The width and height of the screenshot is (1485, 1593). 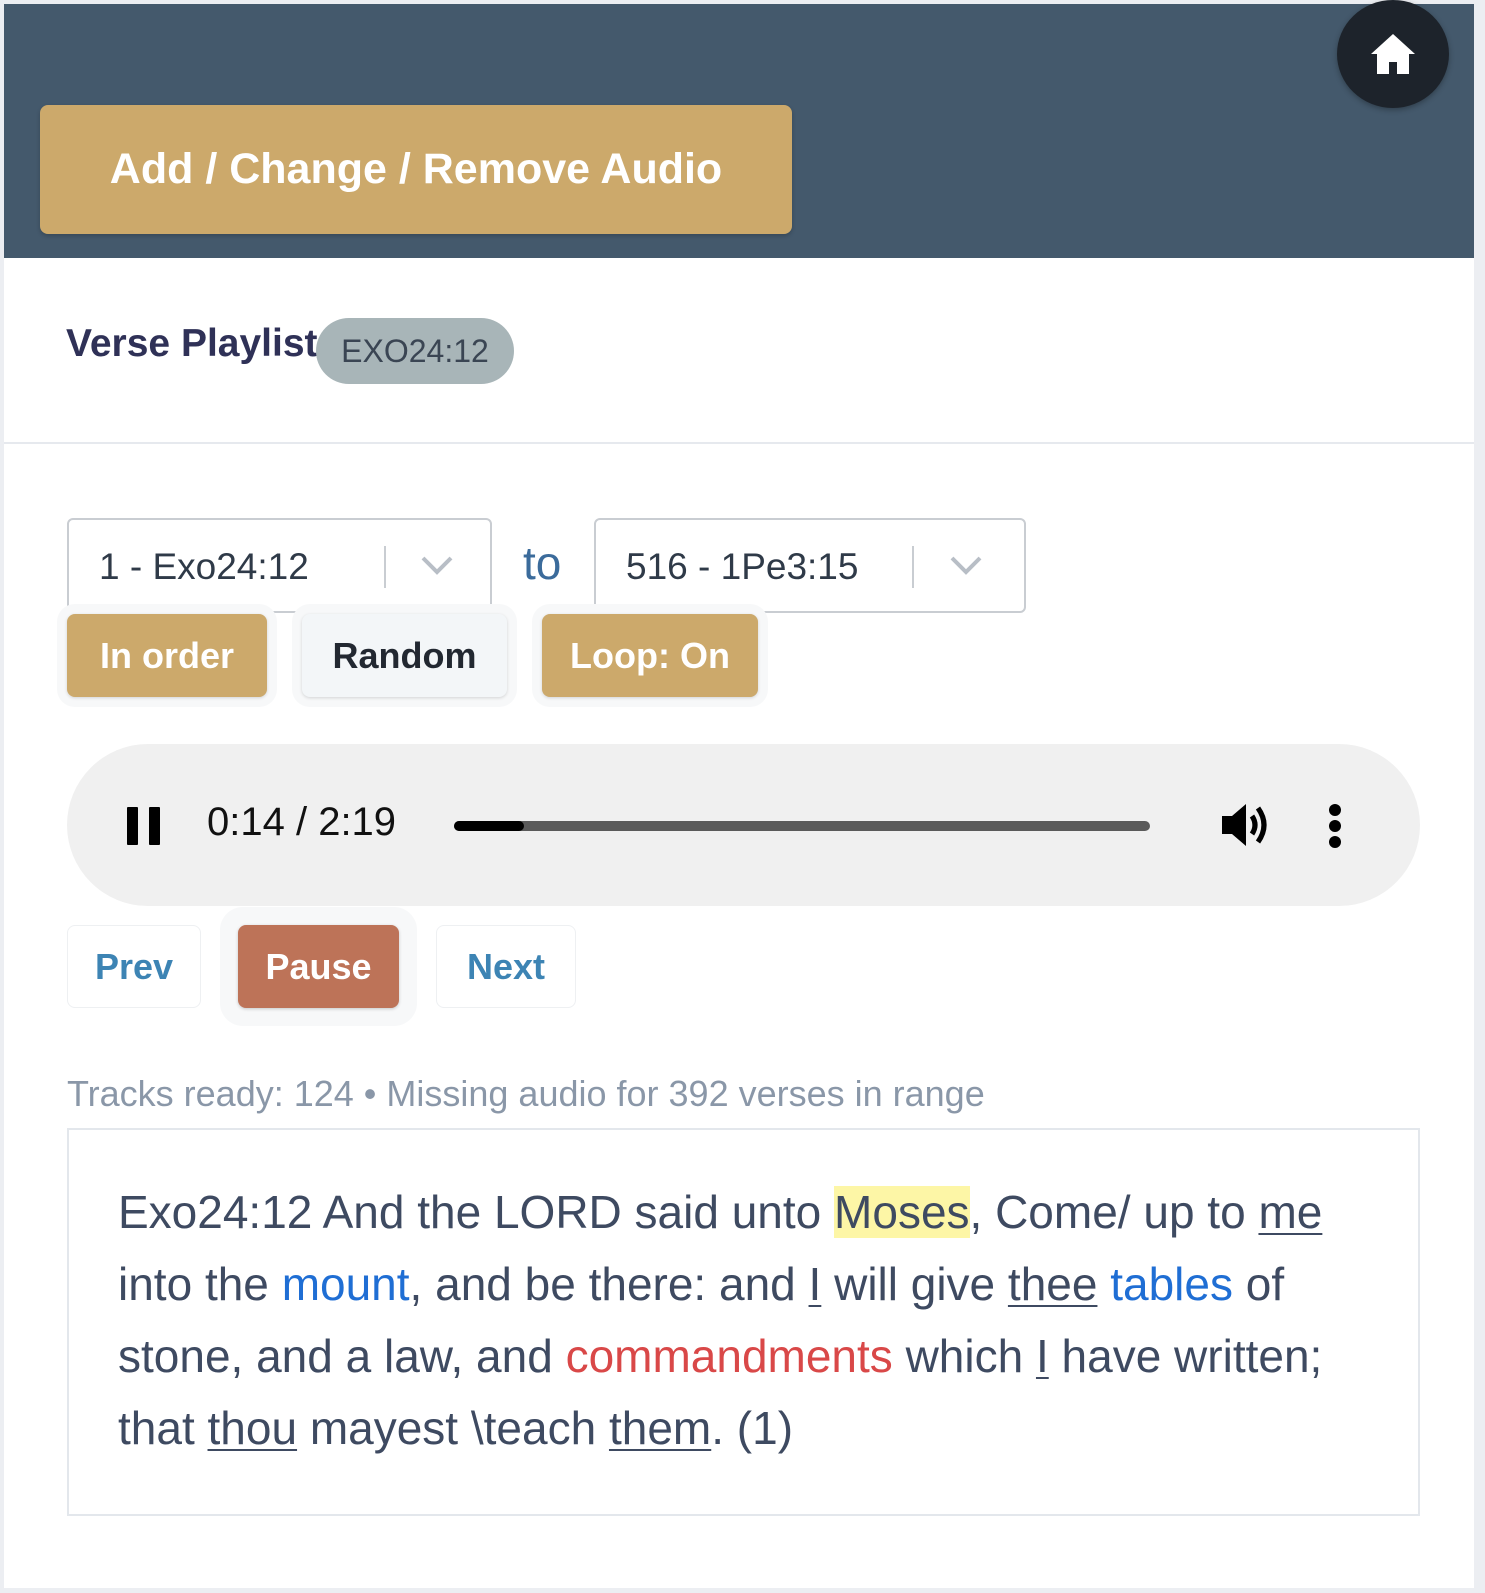 I want to click on pause-button: Pause, so click(x=318, y=966).